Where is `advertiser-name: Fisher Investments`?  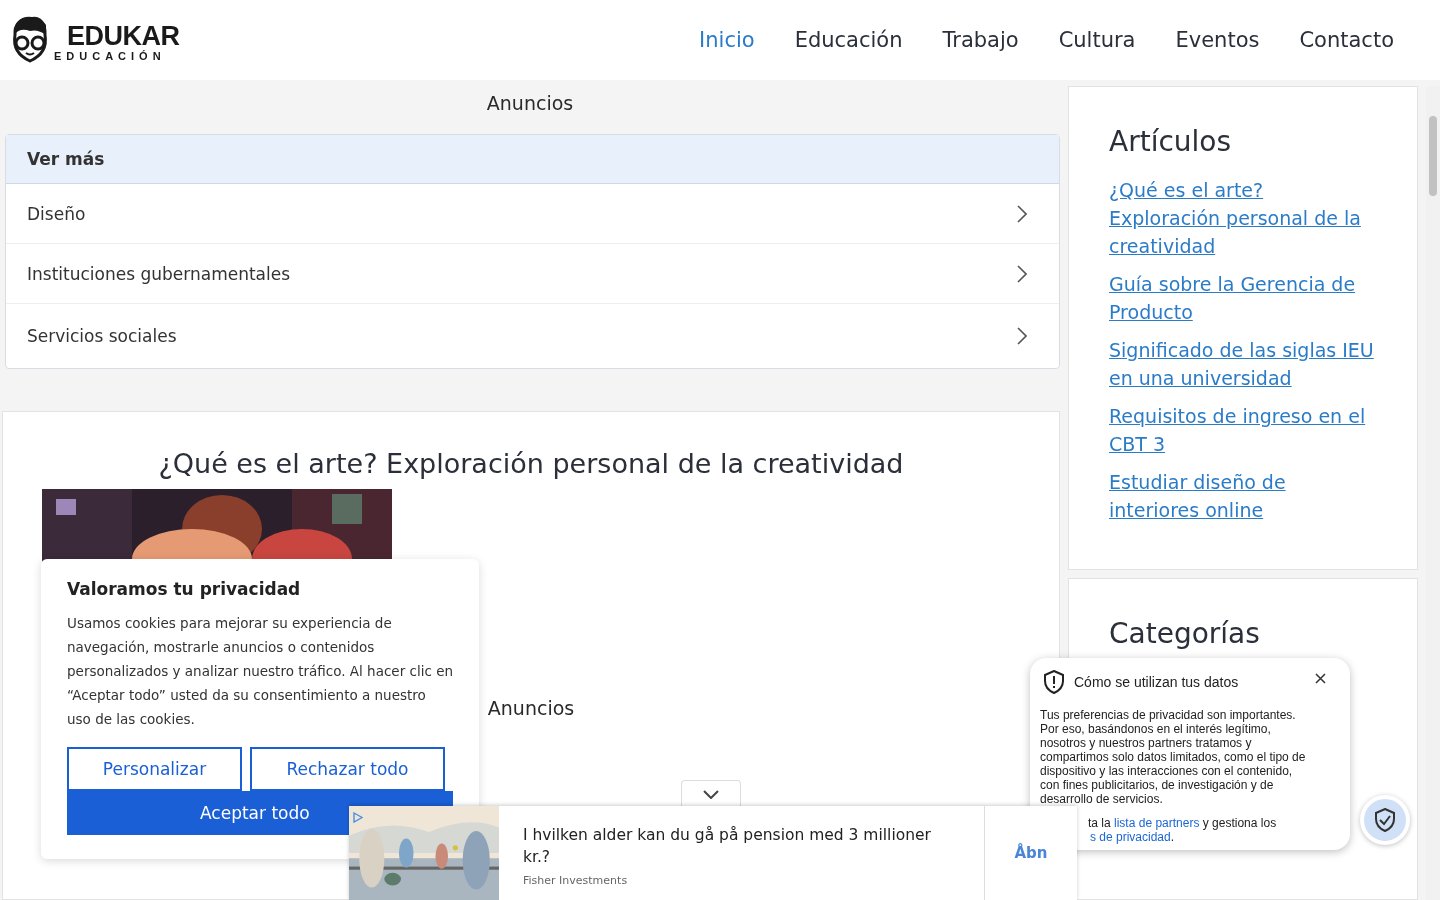 advertiser-name: Fisher Investments is located at coordinates (576, 880).